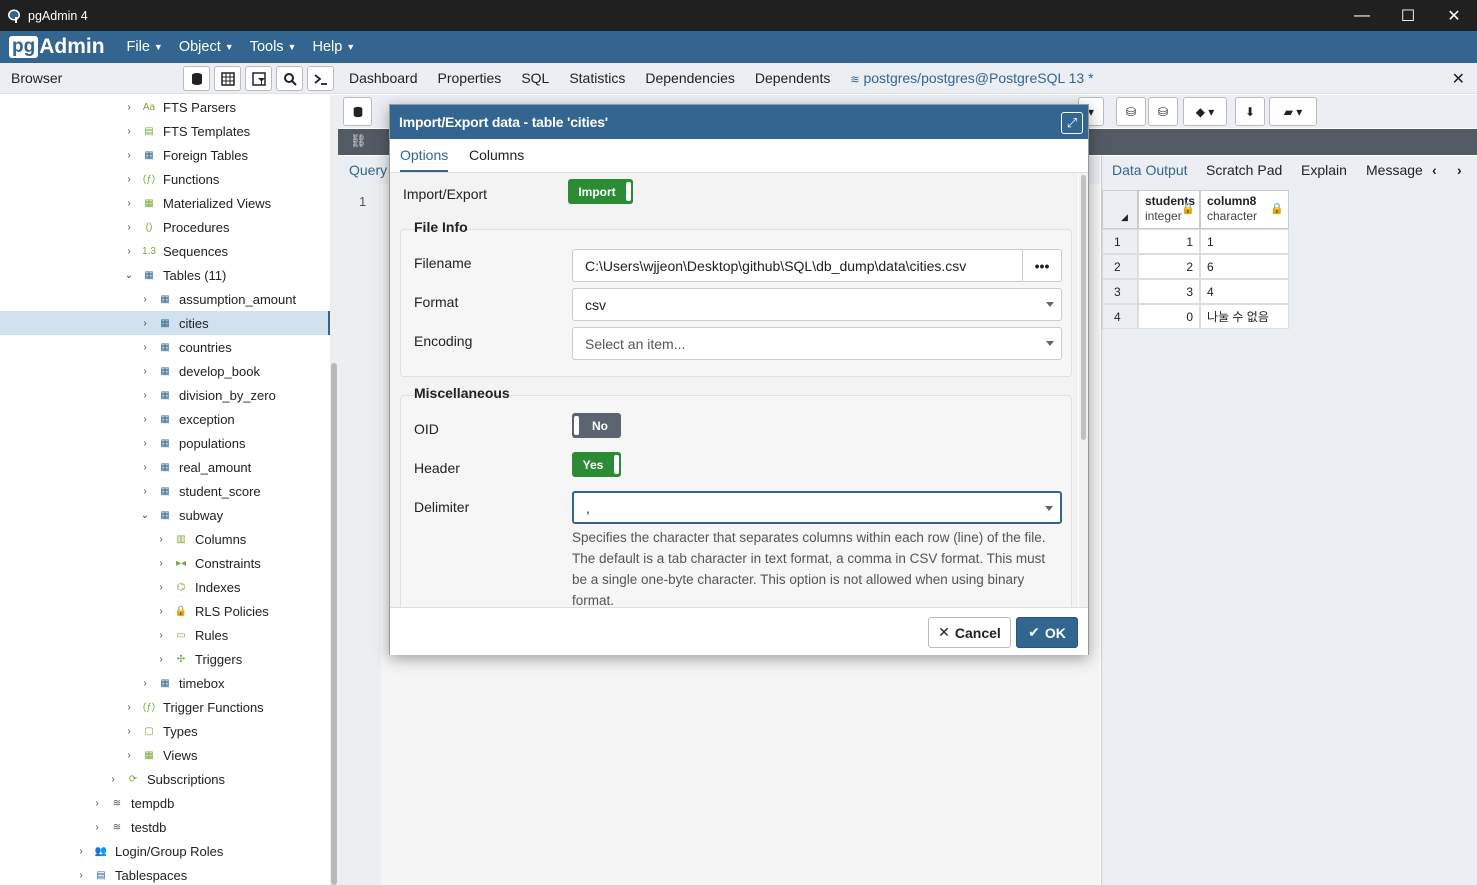  I want to click on tree-item: › ▦ division_by_zero, so click(165, 395).